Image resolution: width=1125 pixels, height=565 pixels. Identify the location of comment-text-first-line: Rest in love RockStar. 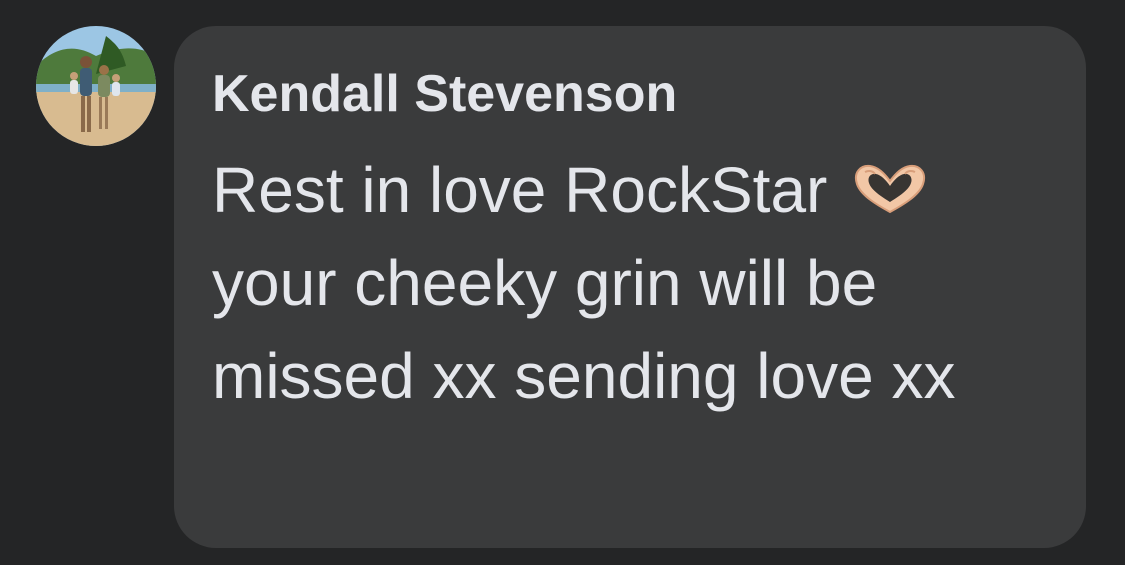
(520, 190).